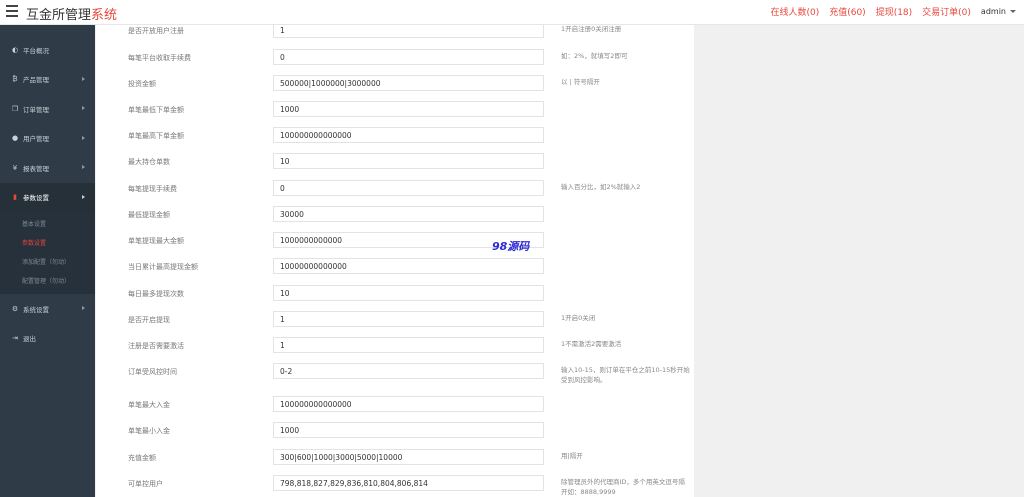  What do you see at coordinates (572, 456) in the screenshot?
I see `field-help: 用|隔开` at bounding box center [572, 456].